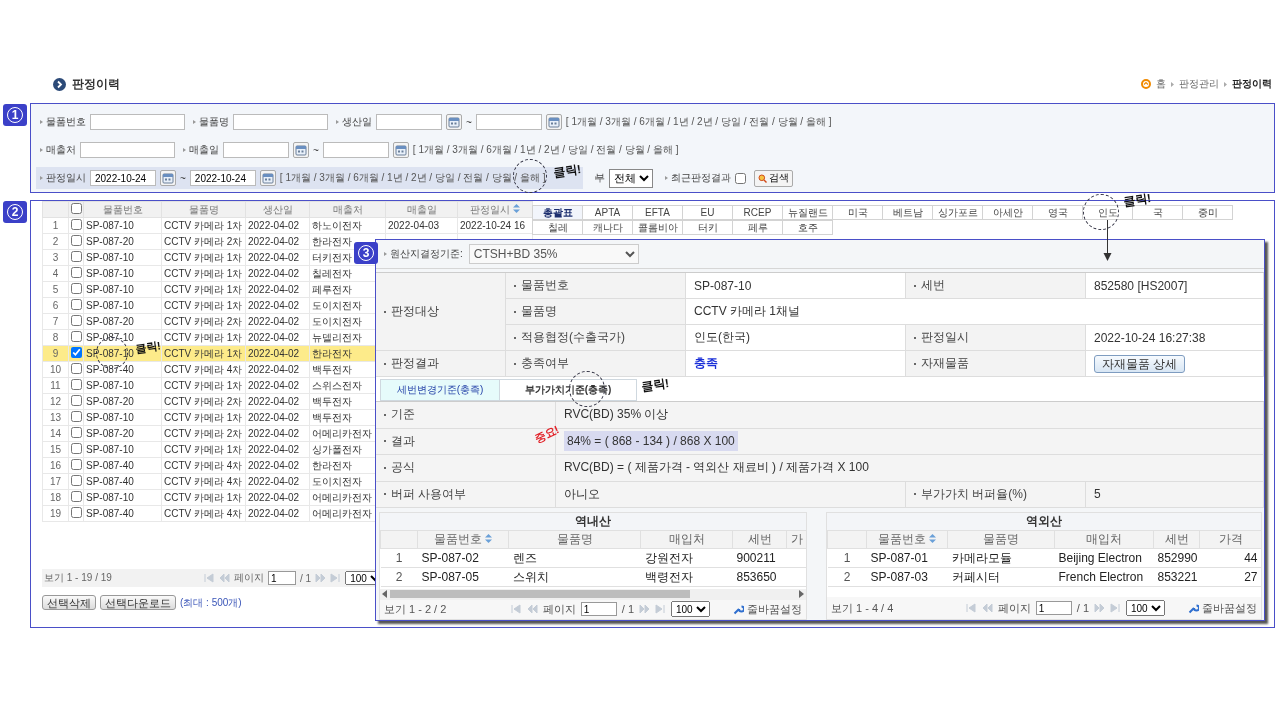 The width and height of the screenshot is (1280, 720). I want to click on breadcrumb-link: 판정이력, so click(1252, 84).